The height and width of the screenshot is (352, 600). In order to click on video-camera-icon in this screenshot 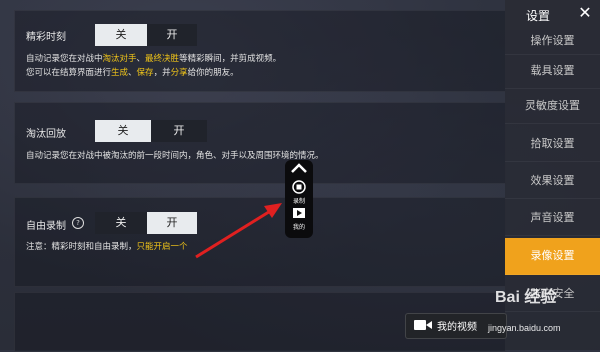, I will do `click(423, 325)`.